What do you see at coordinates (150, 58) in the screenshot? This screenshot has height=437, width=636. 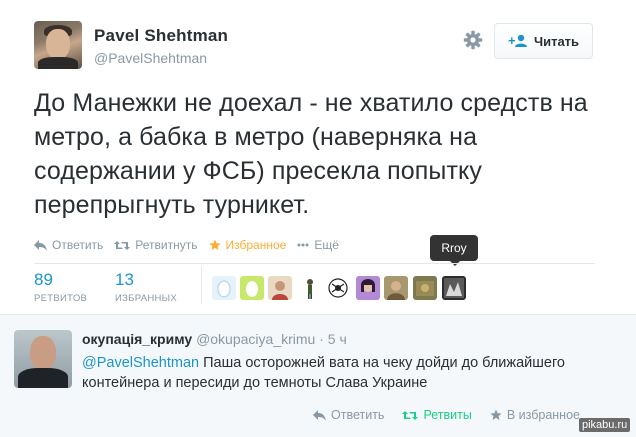 I see `author-handle: @PavelShehtman` at bounding box center [150, 58].